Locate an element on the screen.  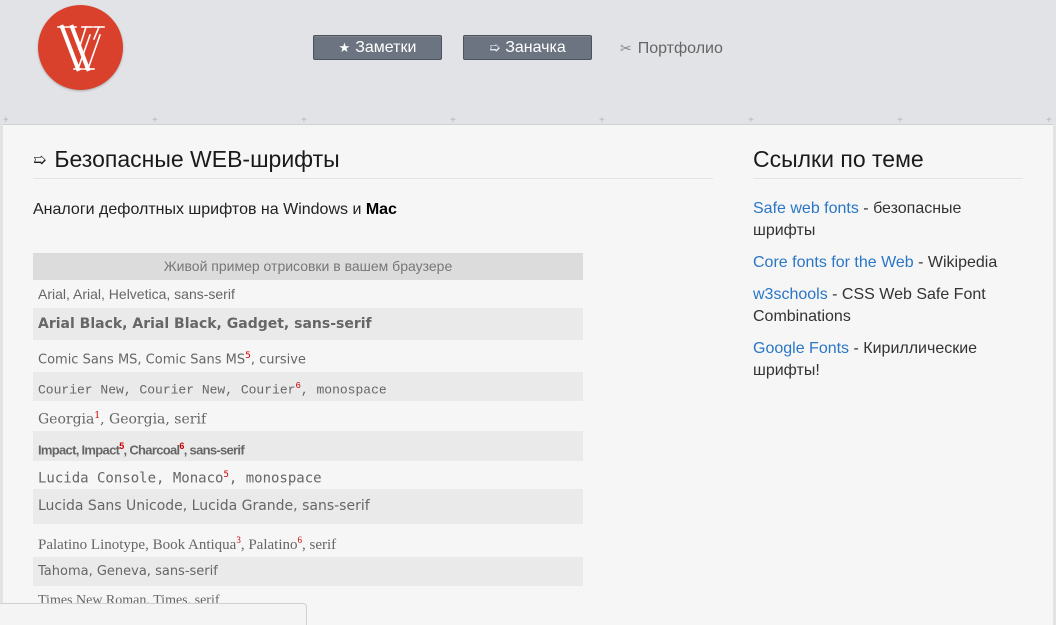
nav-button-stash: ➯ Заначка is located at coordinates (527, 47).